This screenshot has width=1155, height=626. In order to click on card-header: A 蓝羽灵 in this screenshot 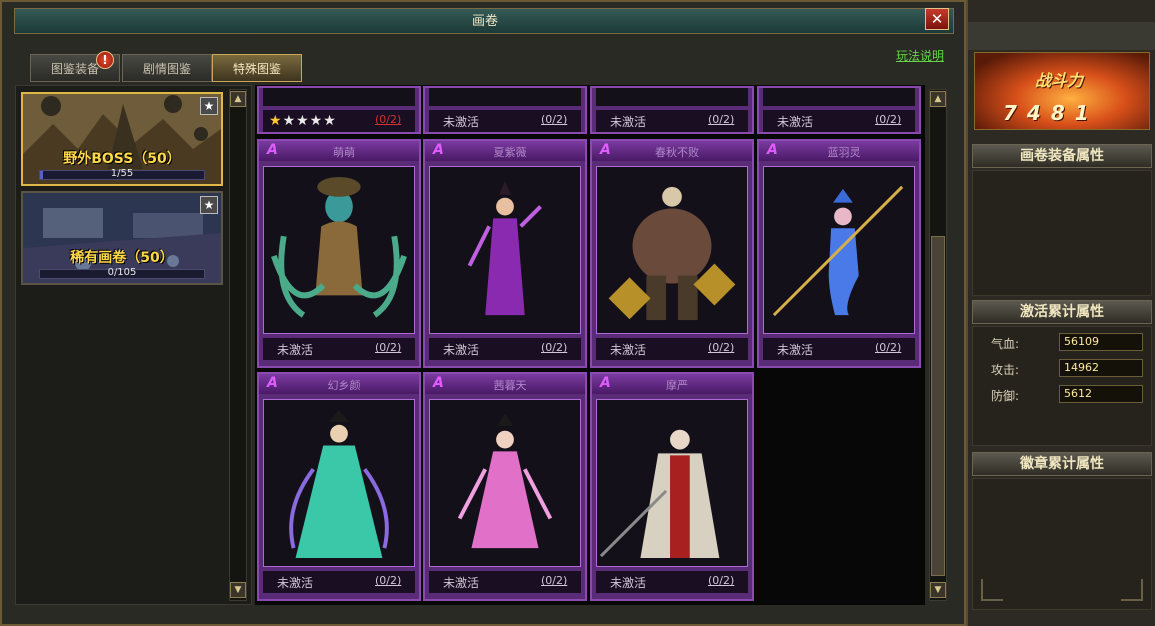, I will do `click(839, 151)`.